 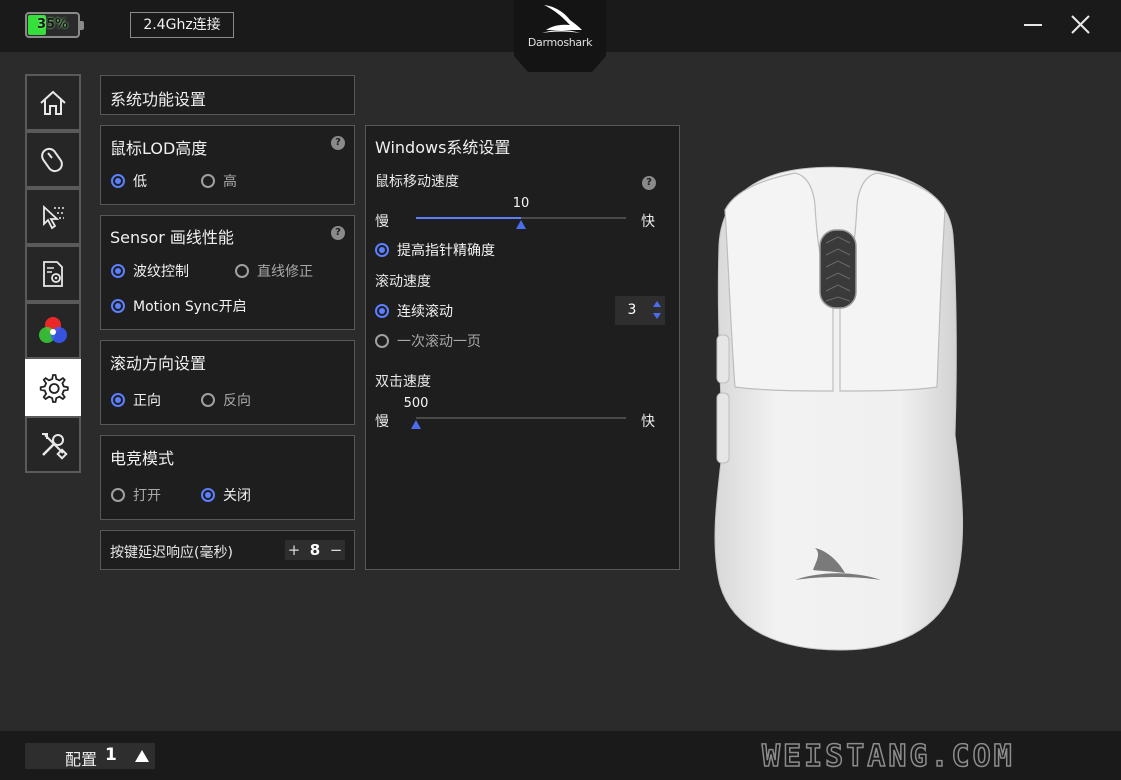 I want to click on debounce-value: 8, so click(x=315, y=550).